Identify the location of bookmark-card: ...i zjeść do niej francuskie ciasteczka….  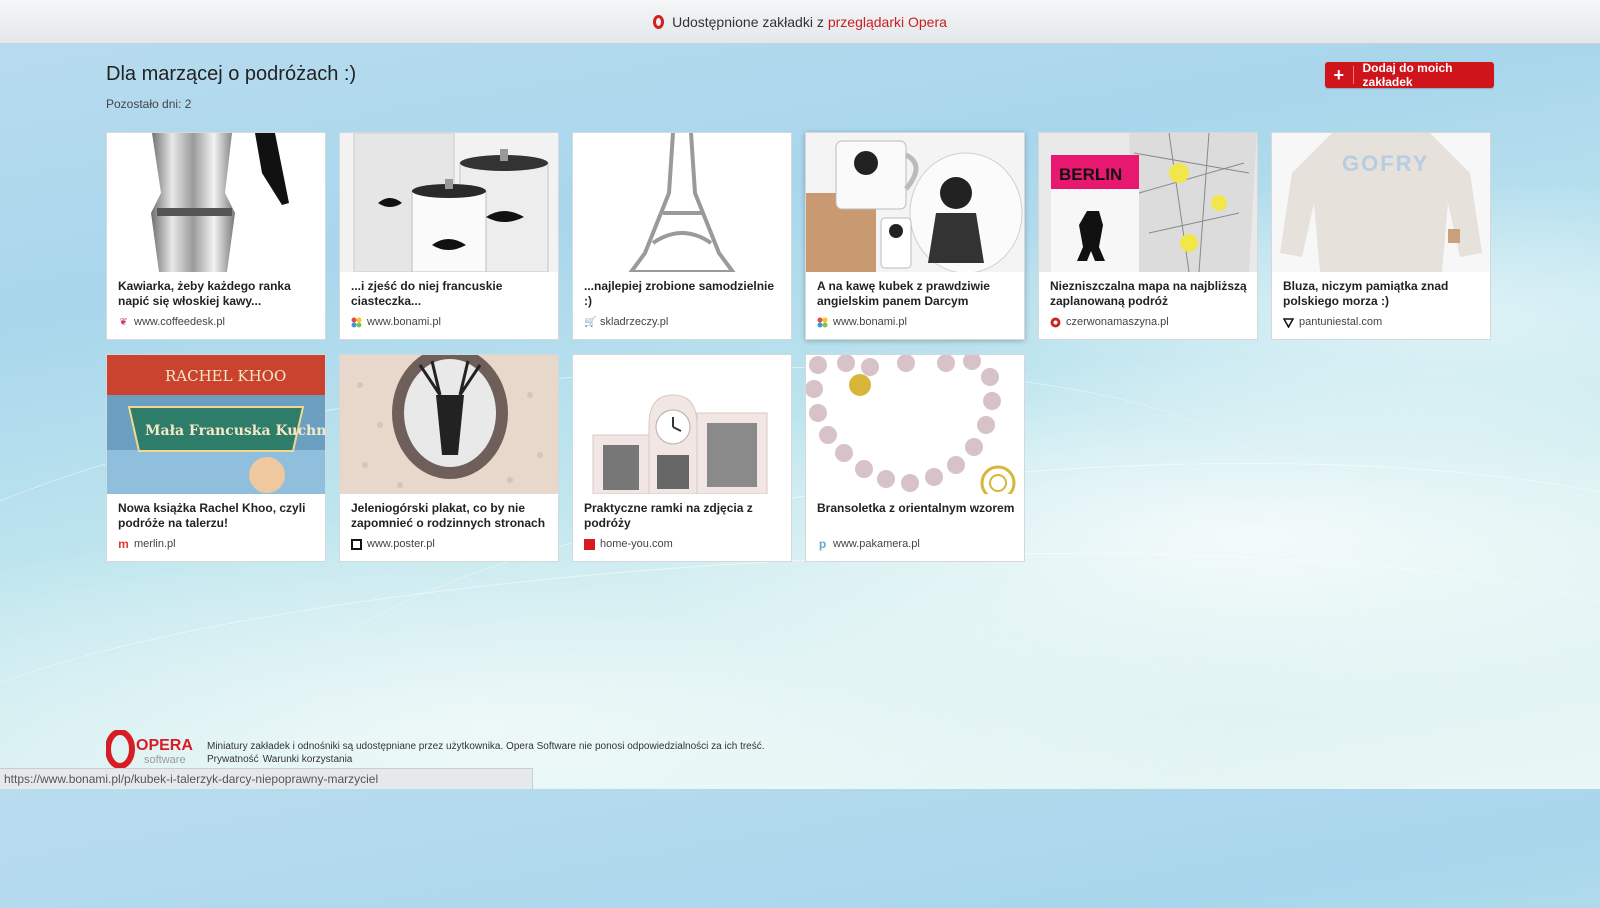
(449, 236).